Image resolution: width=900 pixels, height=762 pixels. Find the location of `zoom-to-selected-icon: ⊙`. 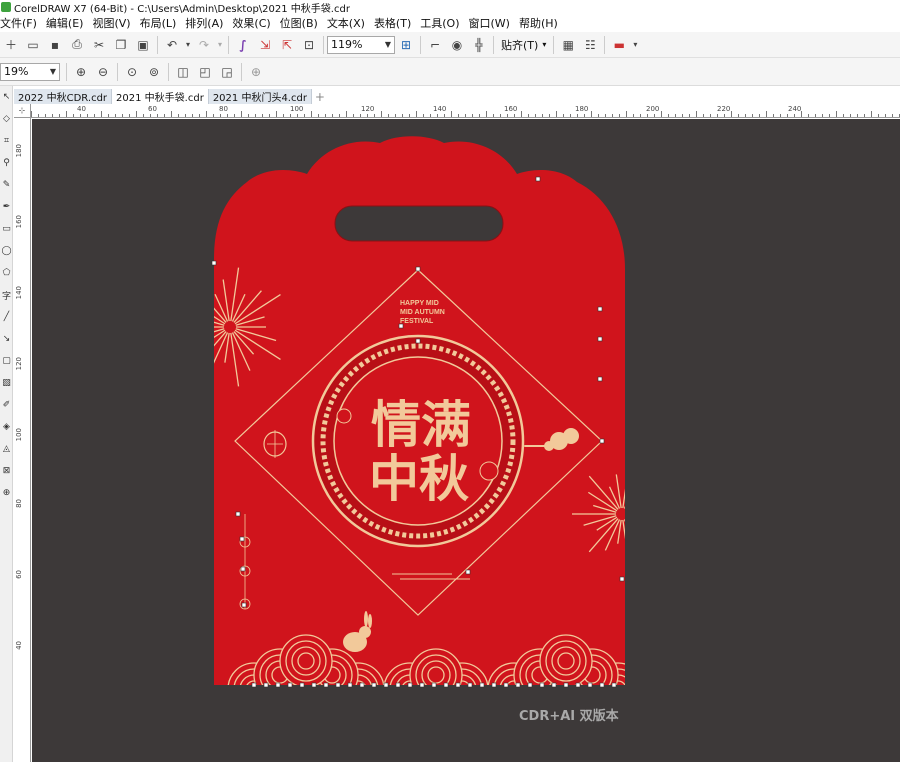

zoom-to-selected-icon: ⊙ is located at coordinates (132, 72).